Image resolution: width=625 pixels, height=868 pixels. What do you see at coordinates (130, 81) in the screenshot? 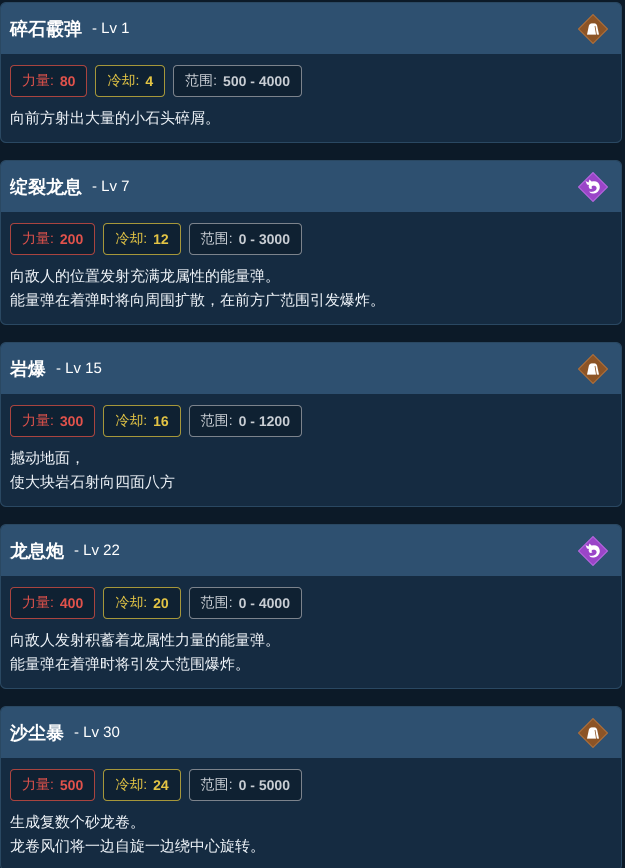
I see `cooldown-stat: 冷却: 4` at bounding box center [130, 81].